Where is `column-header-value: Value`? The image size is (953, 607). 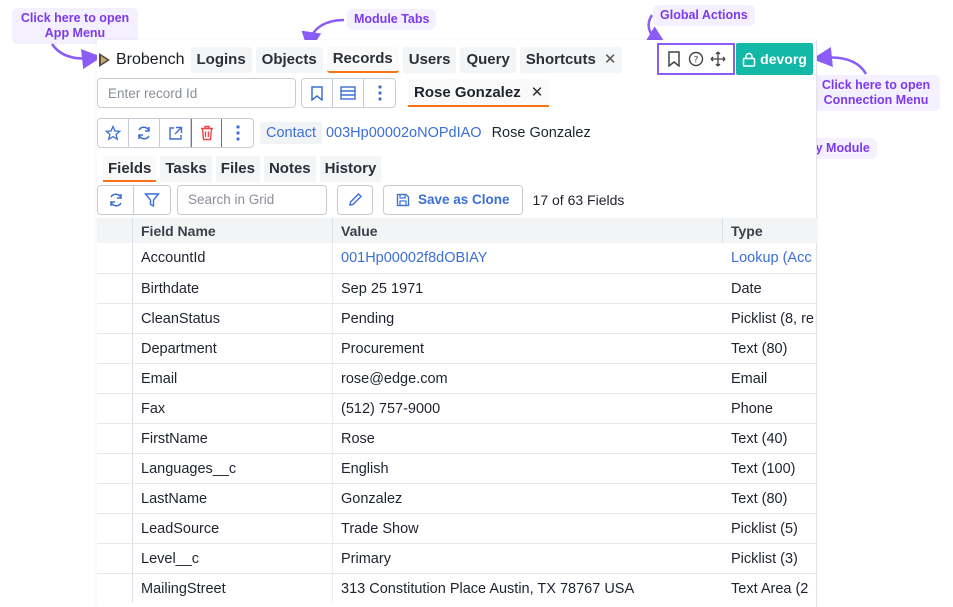 column-header-value: Value is located at coordinates (528, 230).